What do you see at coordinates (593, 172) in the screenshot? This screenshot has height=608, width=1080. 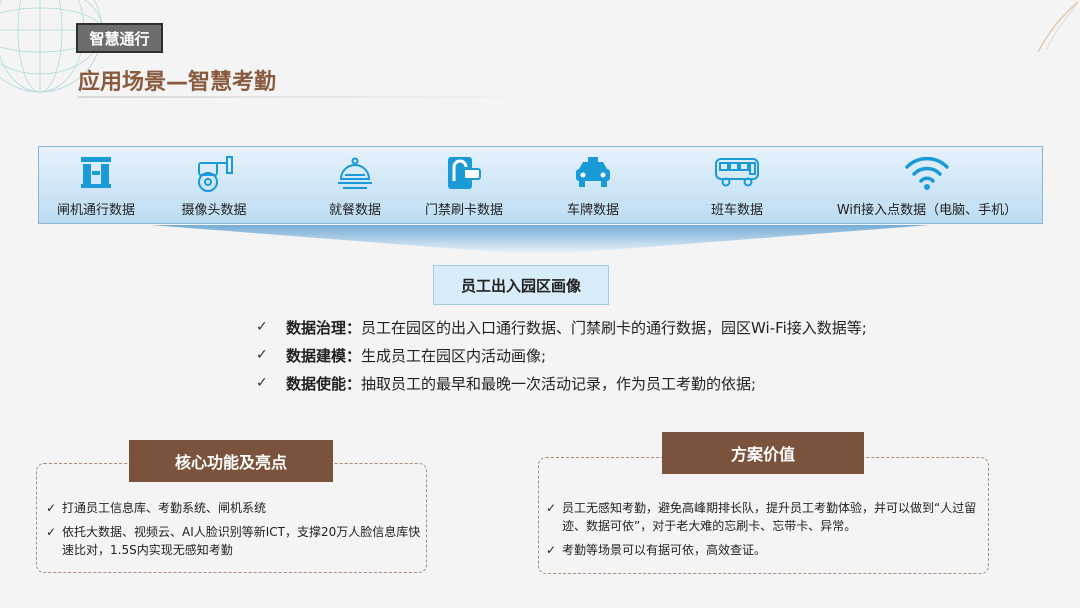 I see `taxi-icon` at bounding box center [593, 172].